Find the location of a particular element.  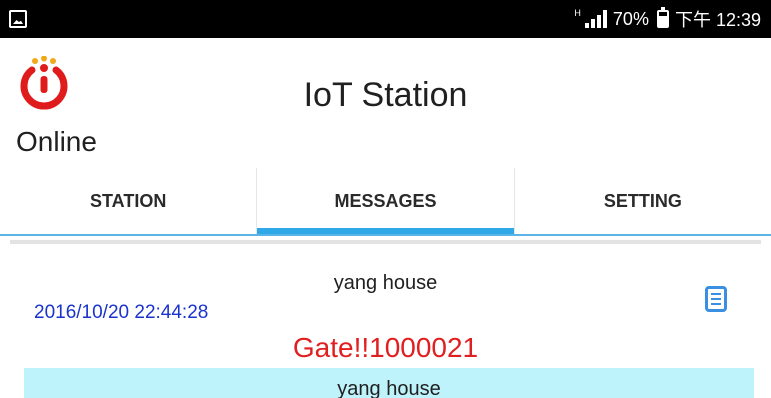

battery-percent: 70% is located at coordinates (630, 18).